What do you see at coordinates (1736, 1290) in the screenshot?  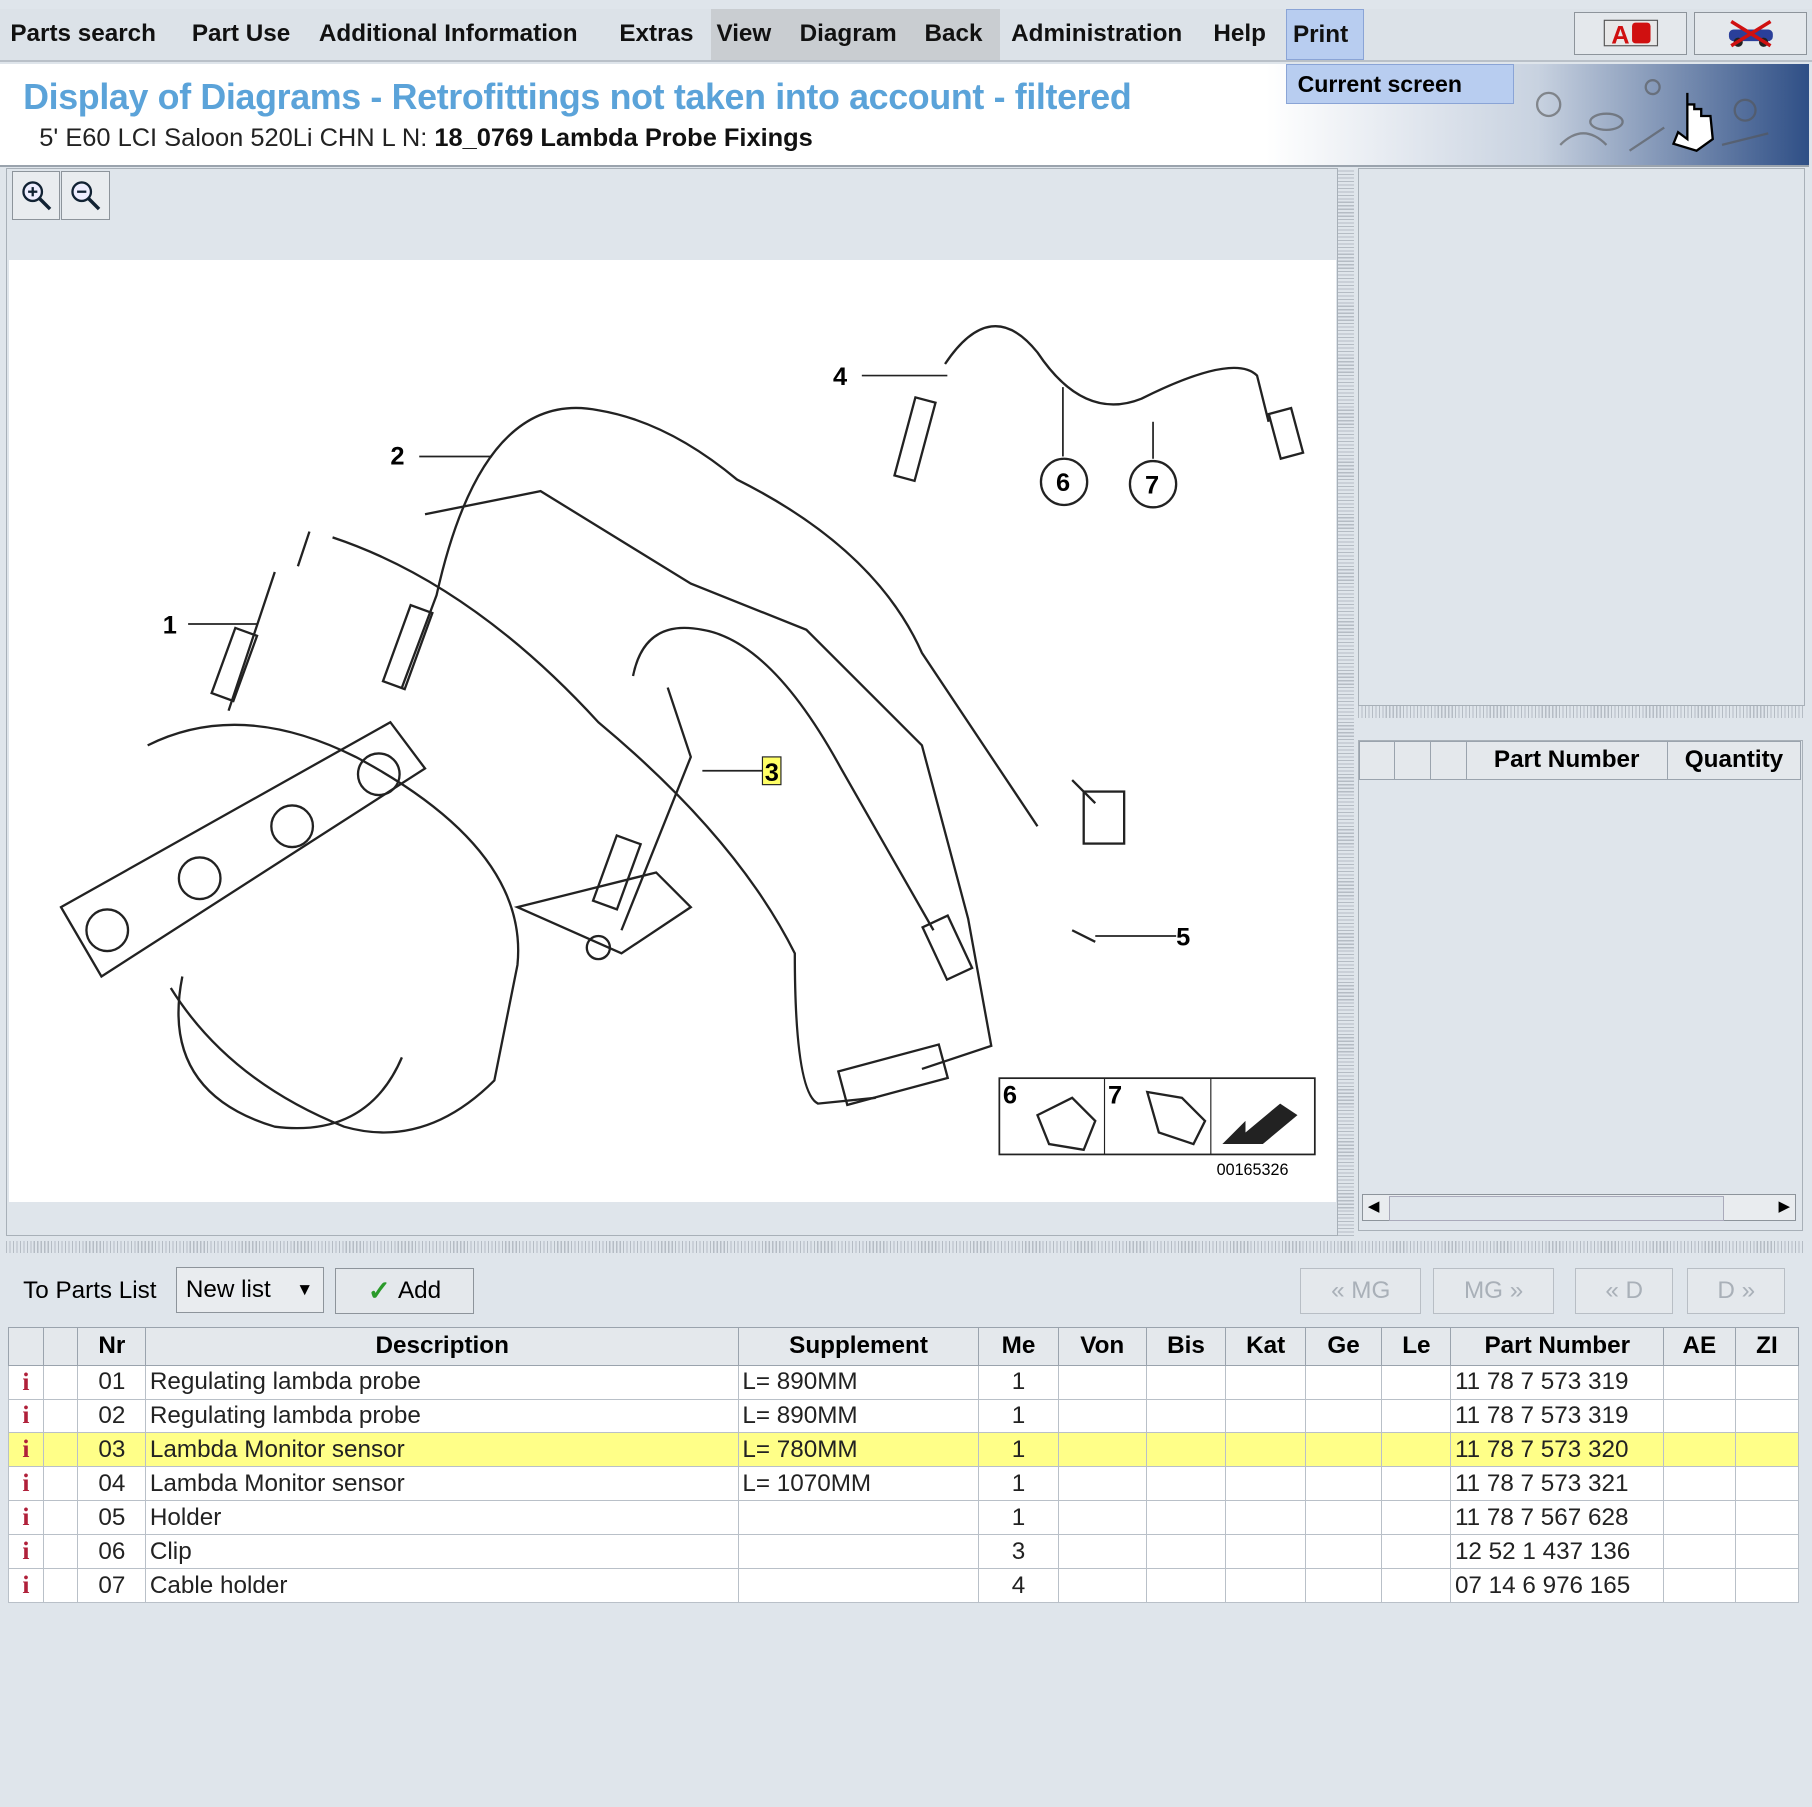 I see `next-d-button: D »` at bounding box center [1736, 1290].